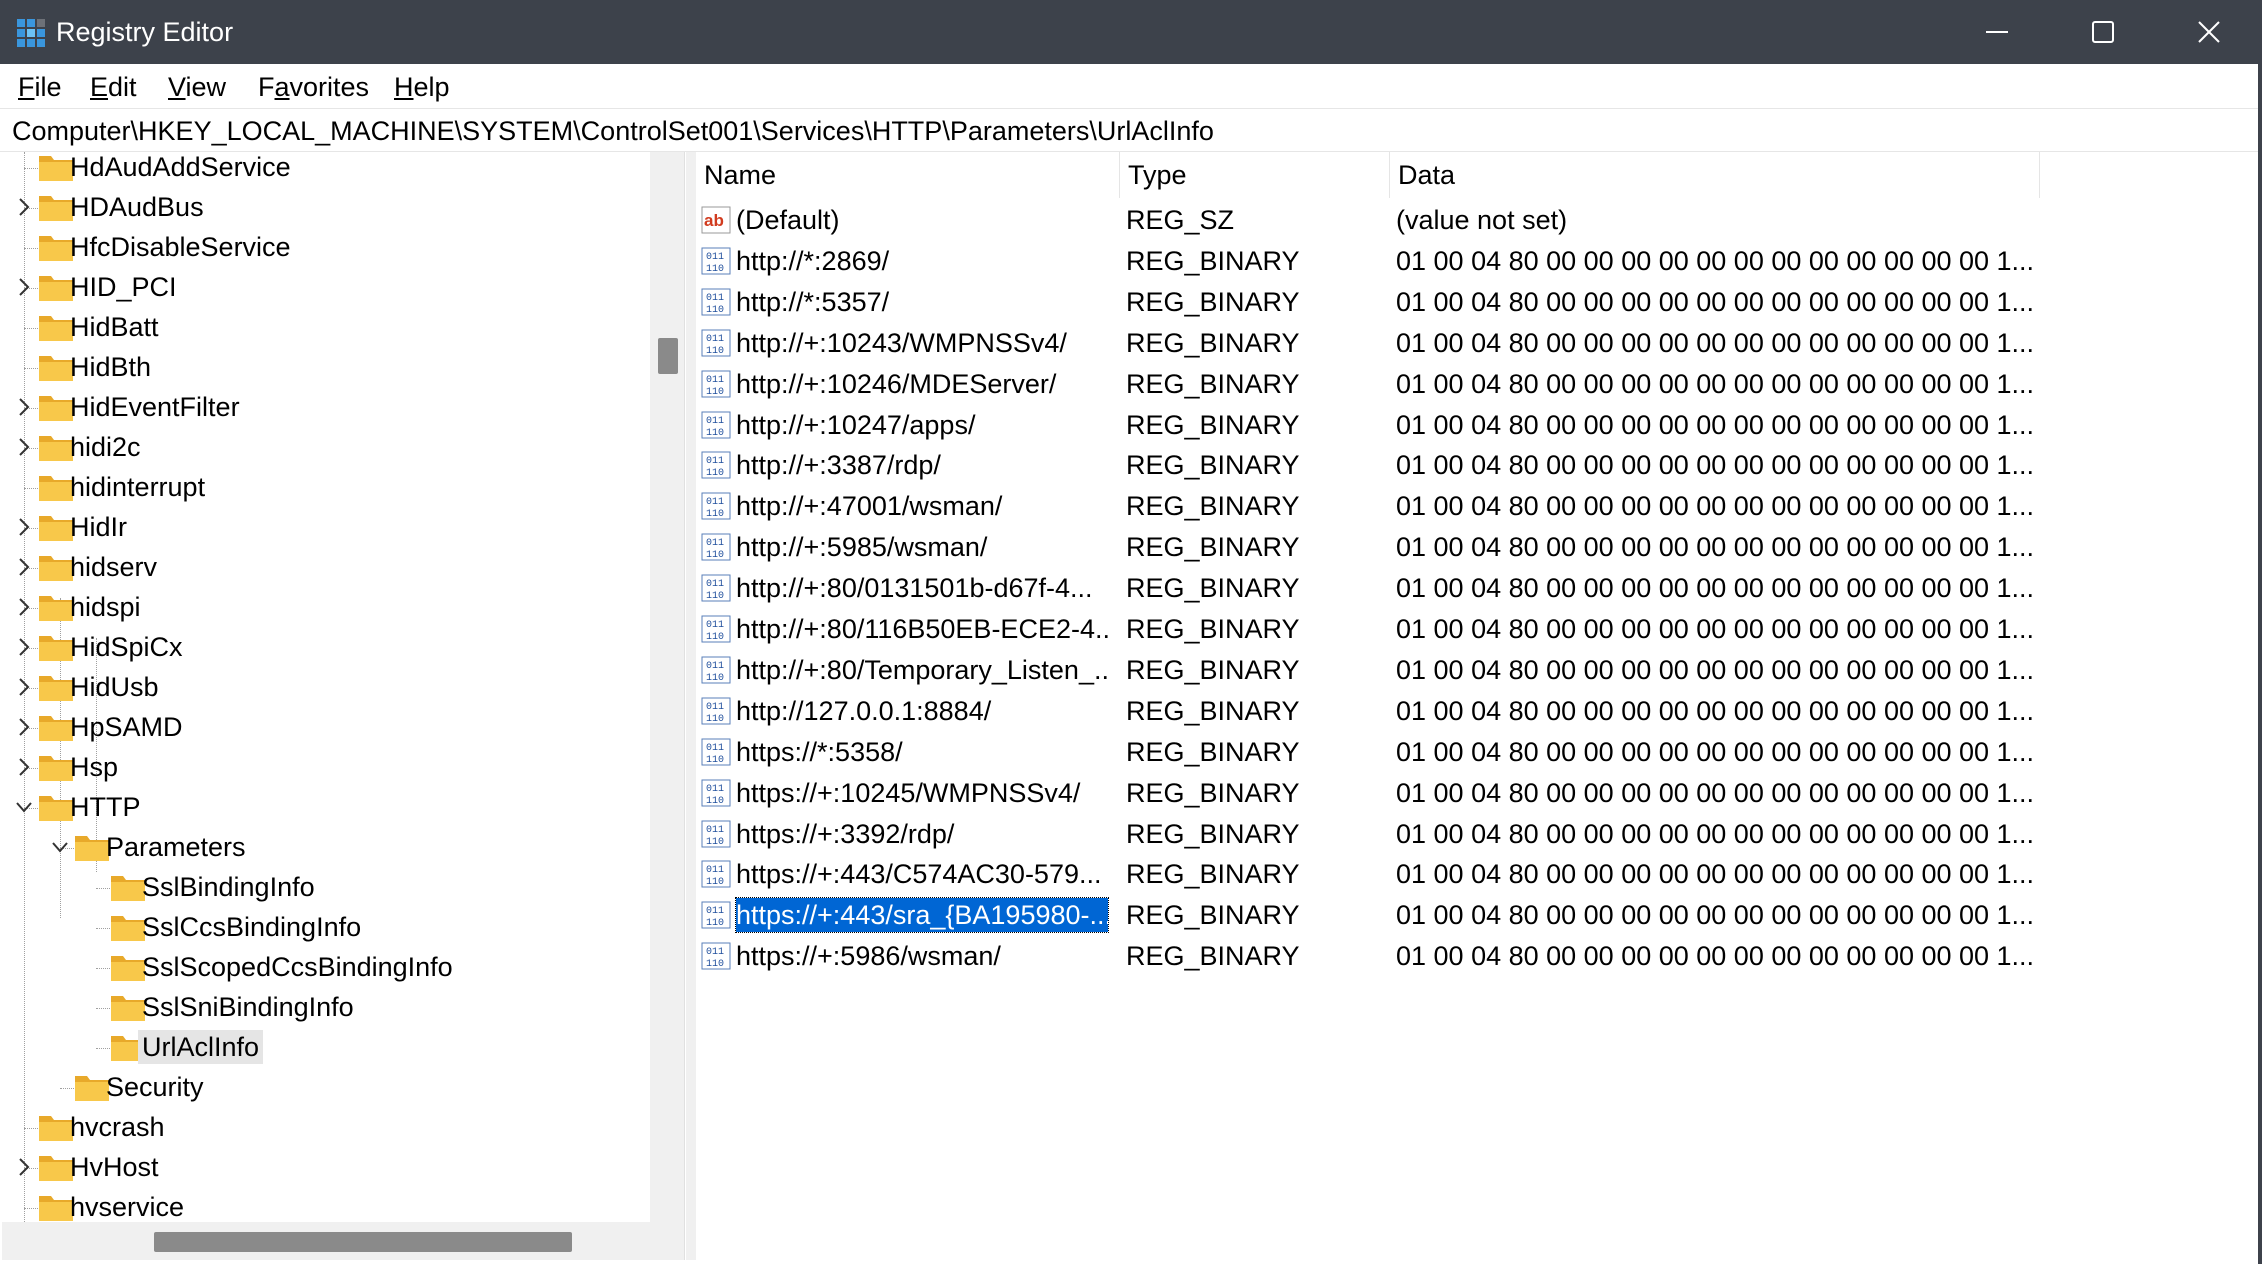  I want to click on tree-node-hsp: Hsp, so click(325, 768).